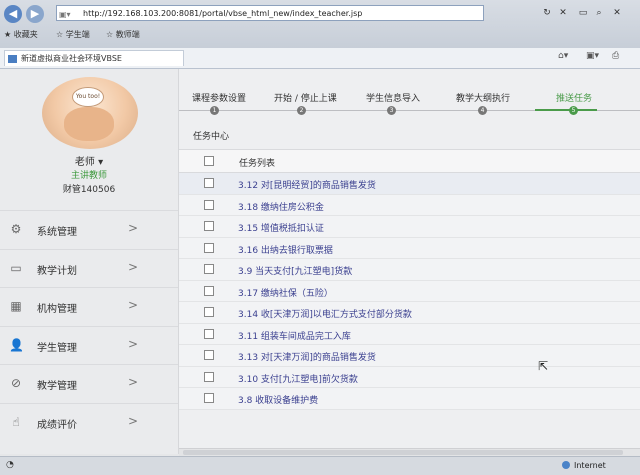 This screenshot has width=640, height=475. What do you see at coordinates (320, 35) in the screenshot?
I see `favorites-bar: ★ 收藏夹 ☆ 学生端 ☆ 教师端` at bounding box center [320, 35].